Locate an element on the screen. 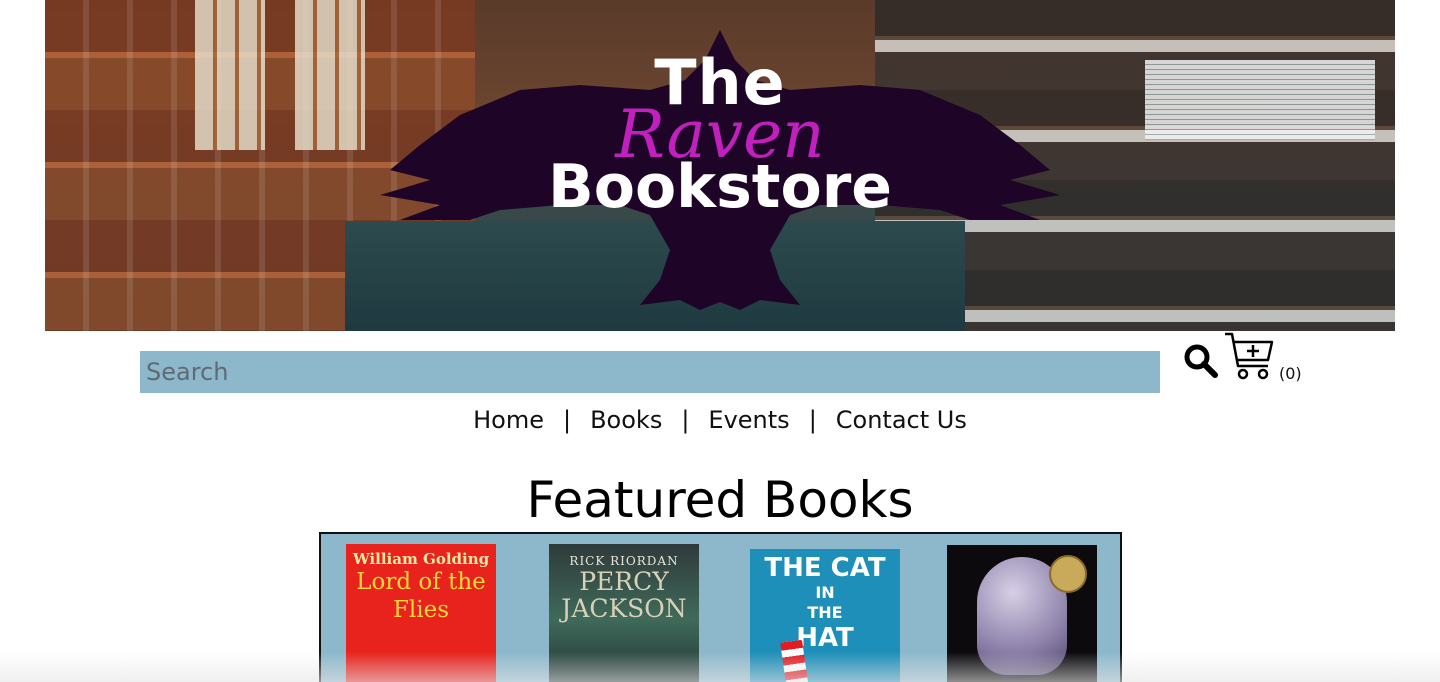 This screenshot has height=682, width=1440. book-title: THE CAT IN THE HAT is located at coordinates (825, 603).